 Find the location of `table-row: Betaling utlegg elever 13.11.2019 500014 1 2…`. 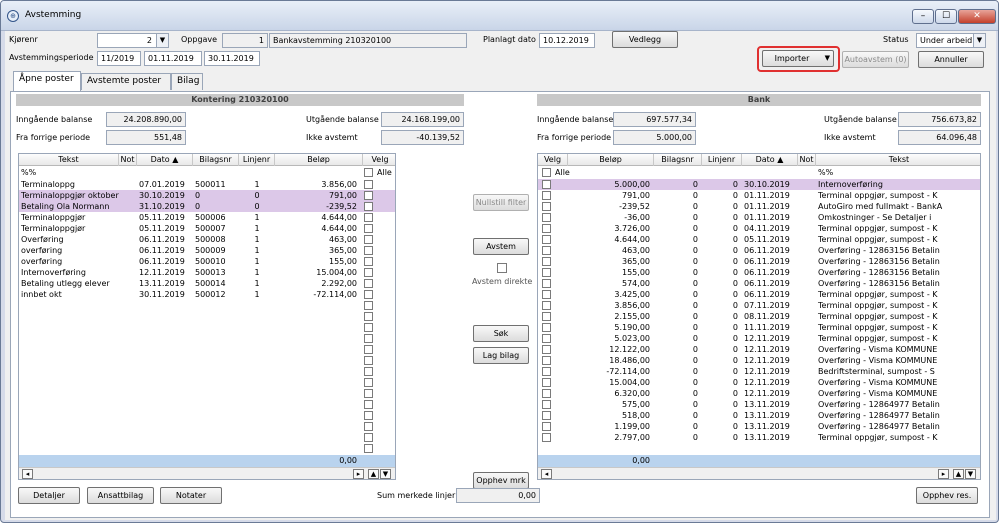

table-row: Betaling utlegg elever 13.11.2019 500014 1 2… is located at coordinates (207, 283).